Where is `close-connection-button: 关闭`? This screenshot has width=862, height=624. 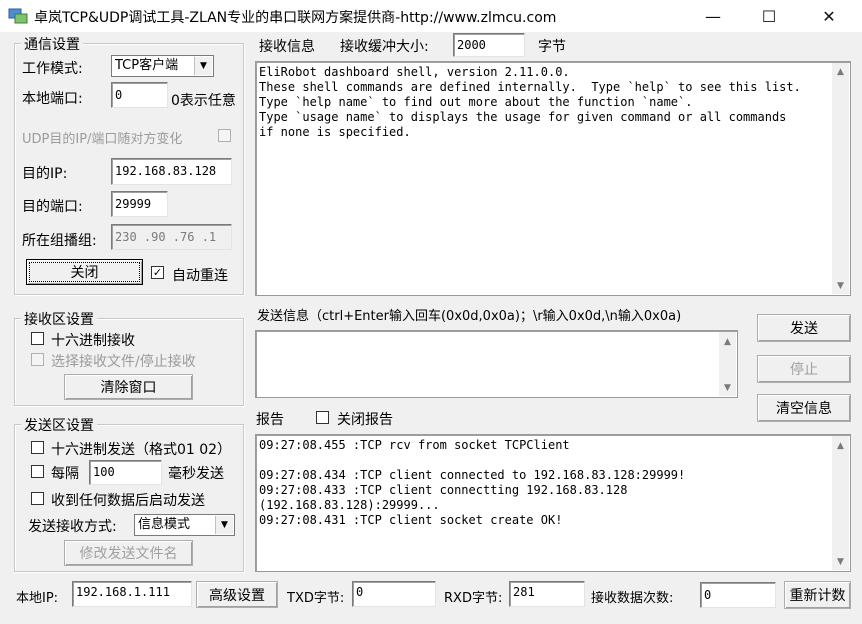
close-connection-button: 关闭 is located at coordinates (84, 272).